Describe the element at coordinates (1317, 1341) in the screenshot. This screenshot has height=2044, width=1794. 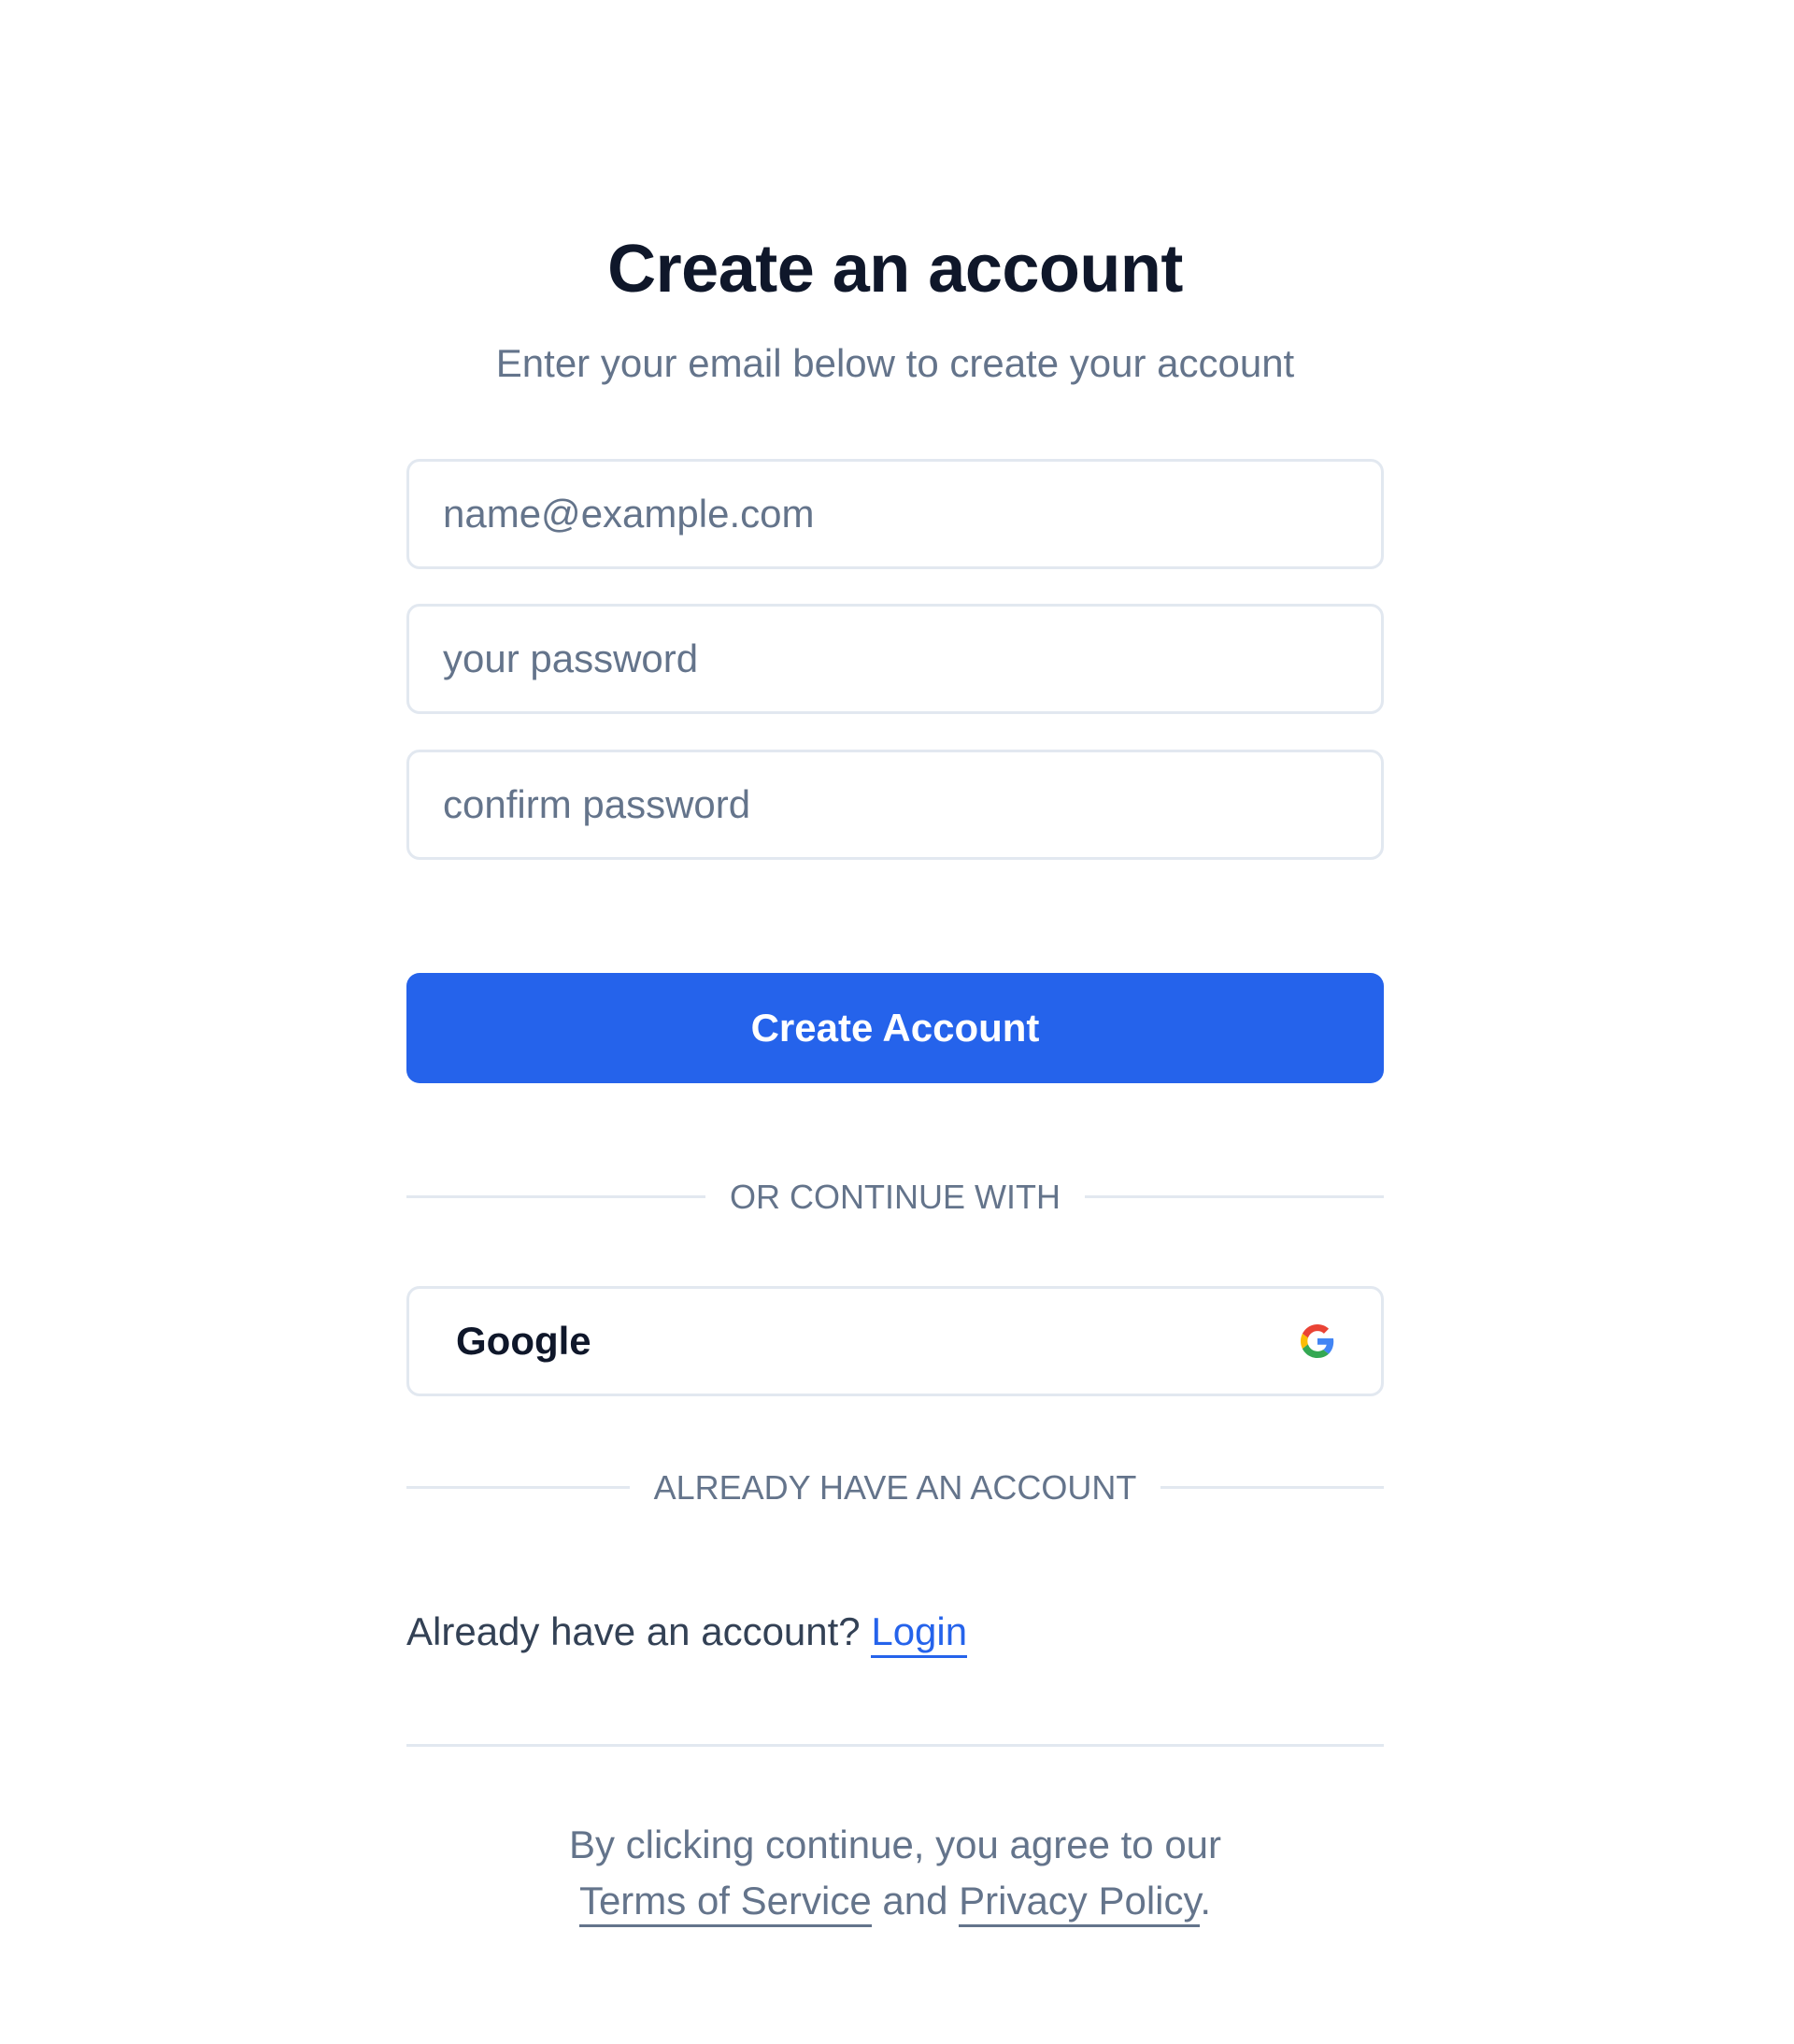
I see `google-icon` at that location.